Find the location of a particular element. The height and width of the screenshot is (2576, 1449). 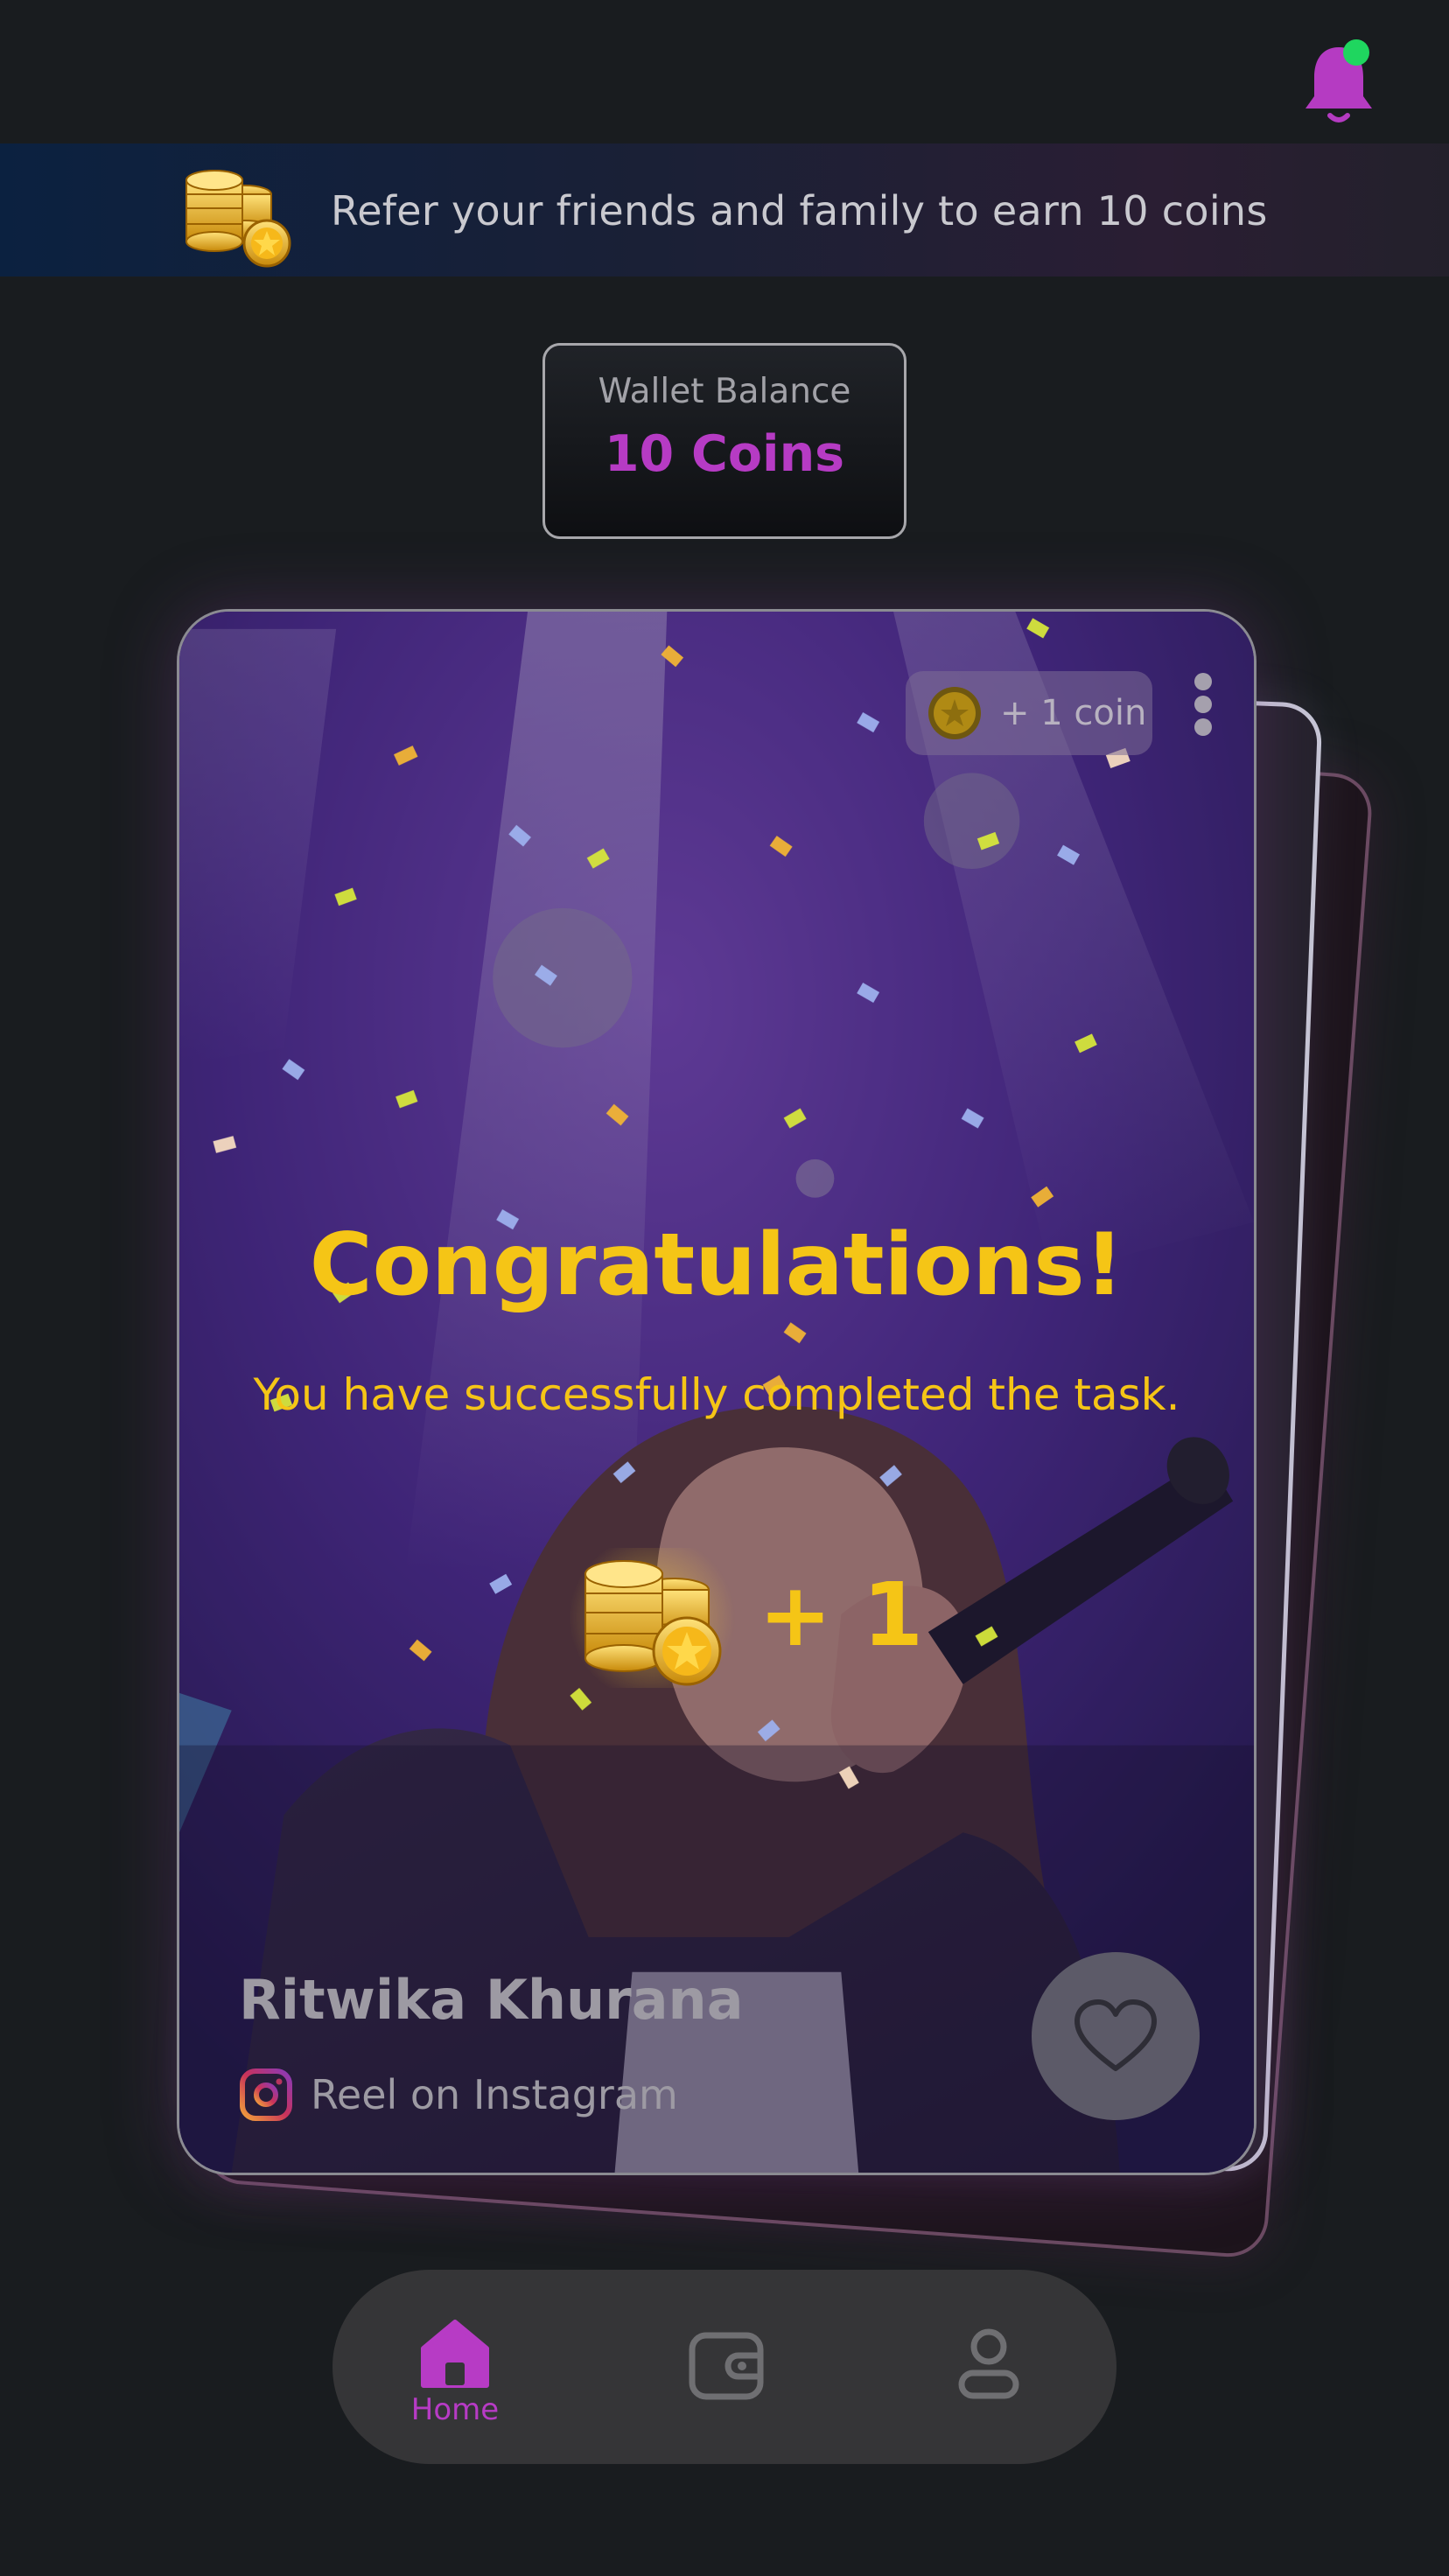

wallet-balance-value: 10 Coins is located at coordinates (724, 454).